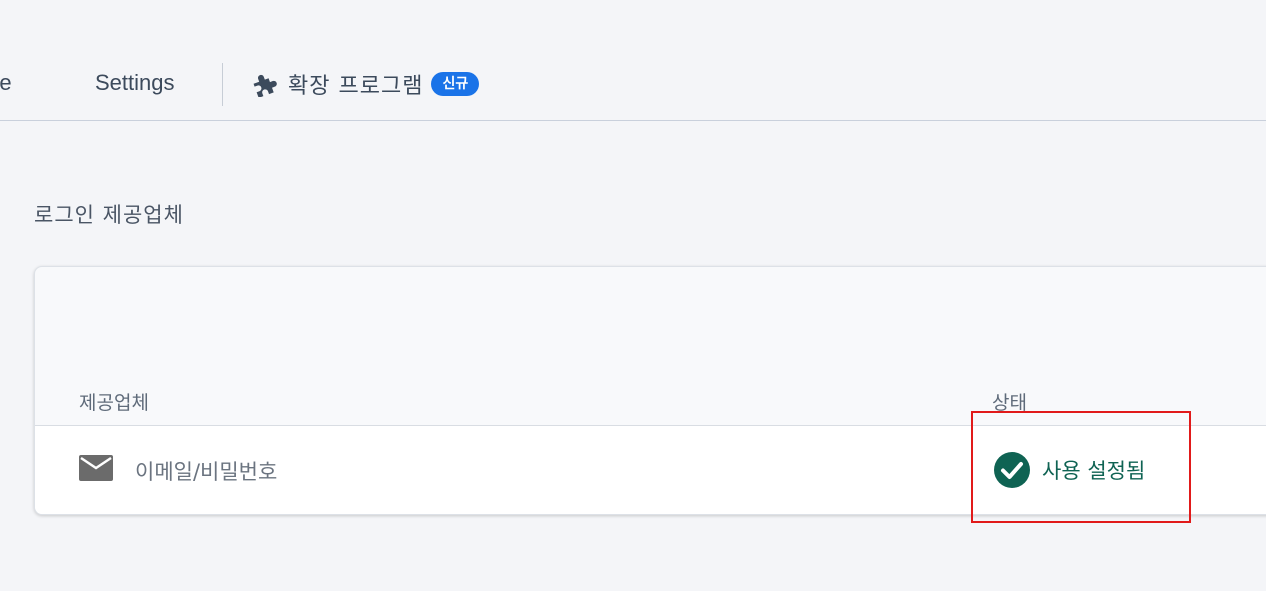 The width and height of the screenshot is (1266, 591). I want to click on tab-extensions: 확장 프로그램 신규, so click(366, 84).